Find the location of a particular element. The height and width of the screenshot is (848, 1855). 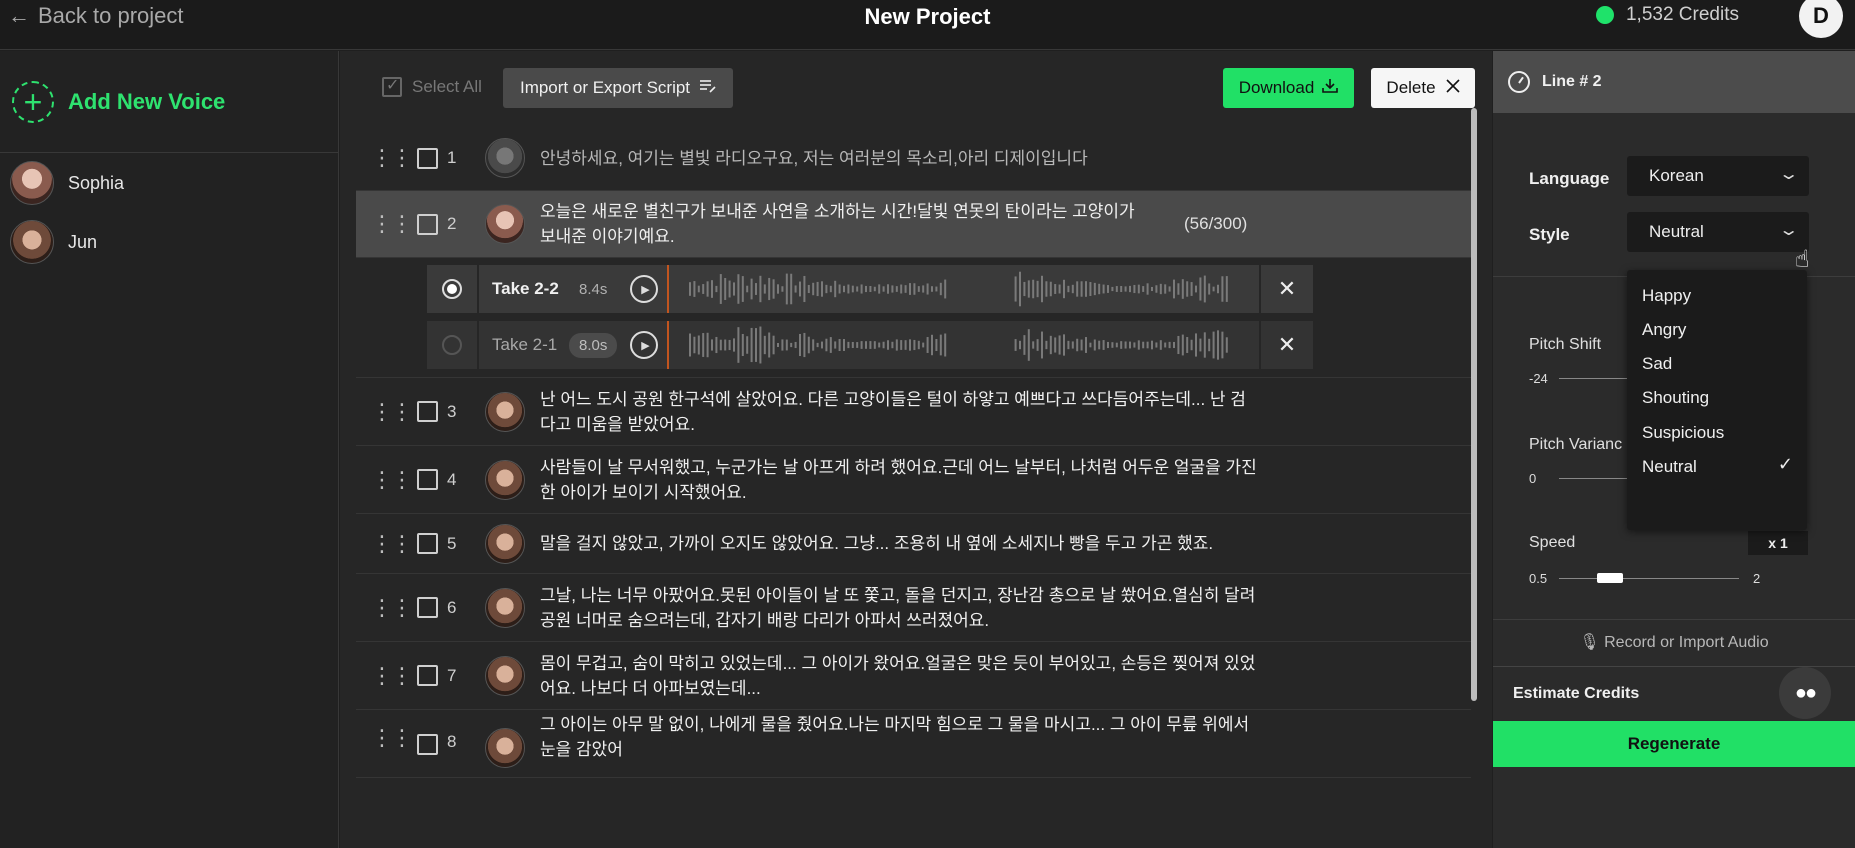

take-duration: 8.4s is located at coordinates (593, 289).